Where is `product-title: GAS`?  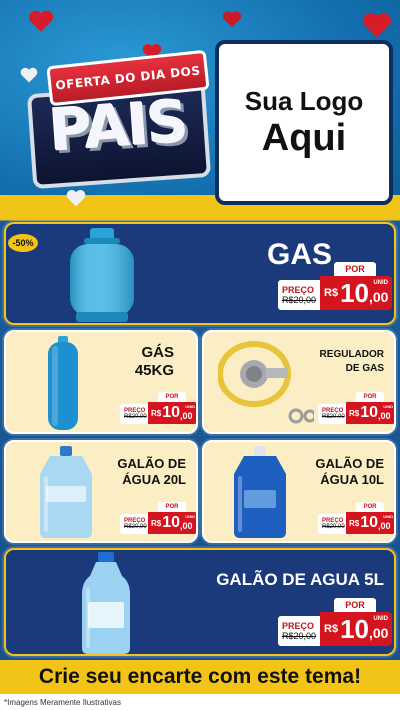
product-title: GAS is located at coordinates (299, 254).